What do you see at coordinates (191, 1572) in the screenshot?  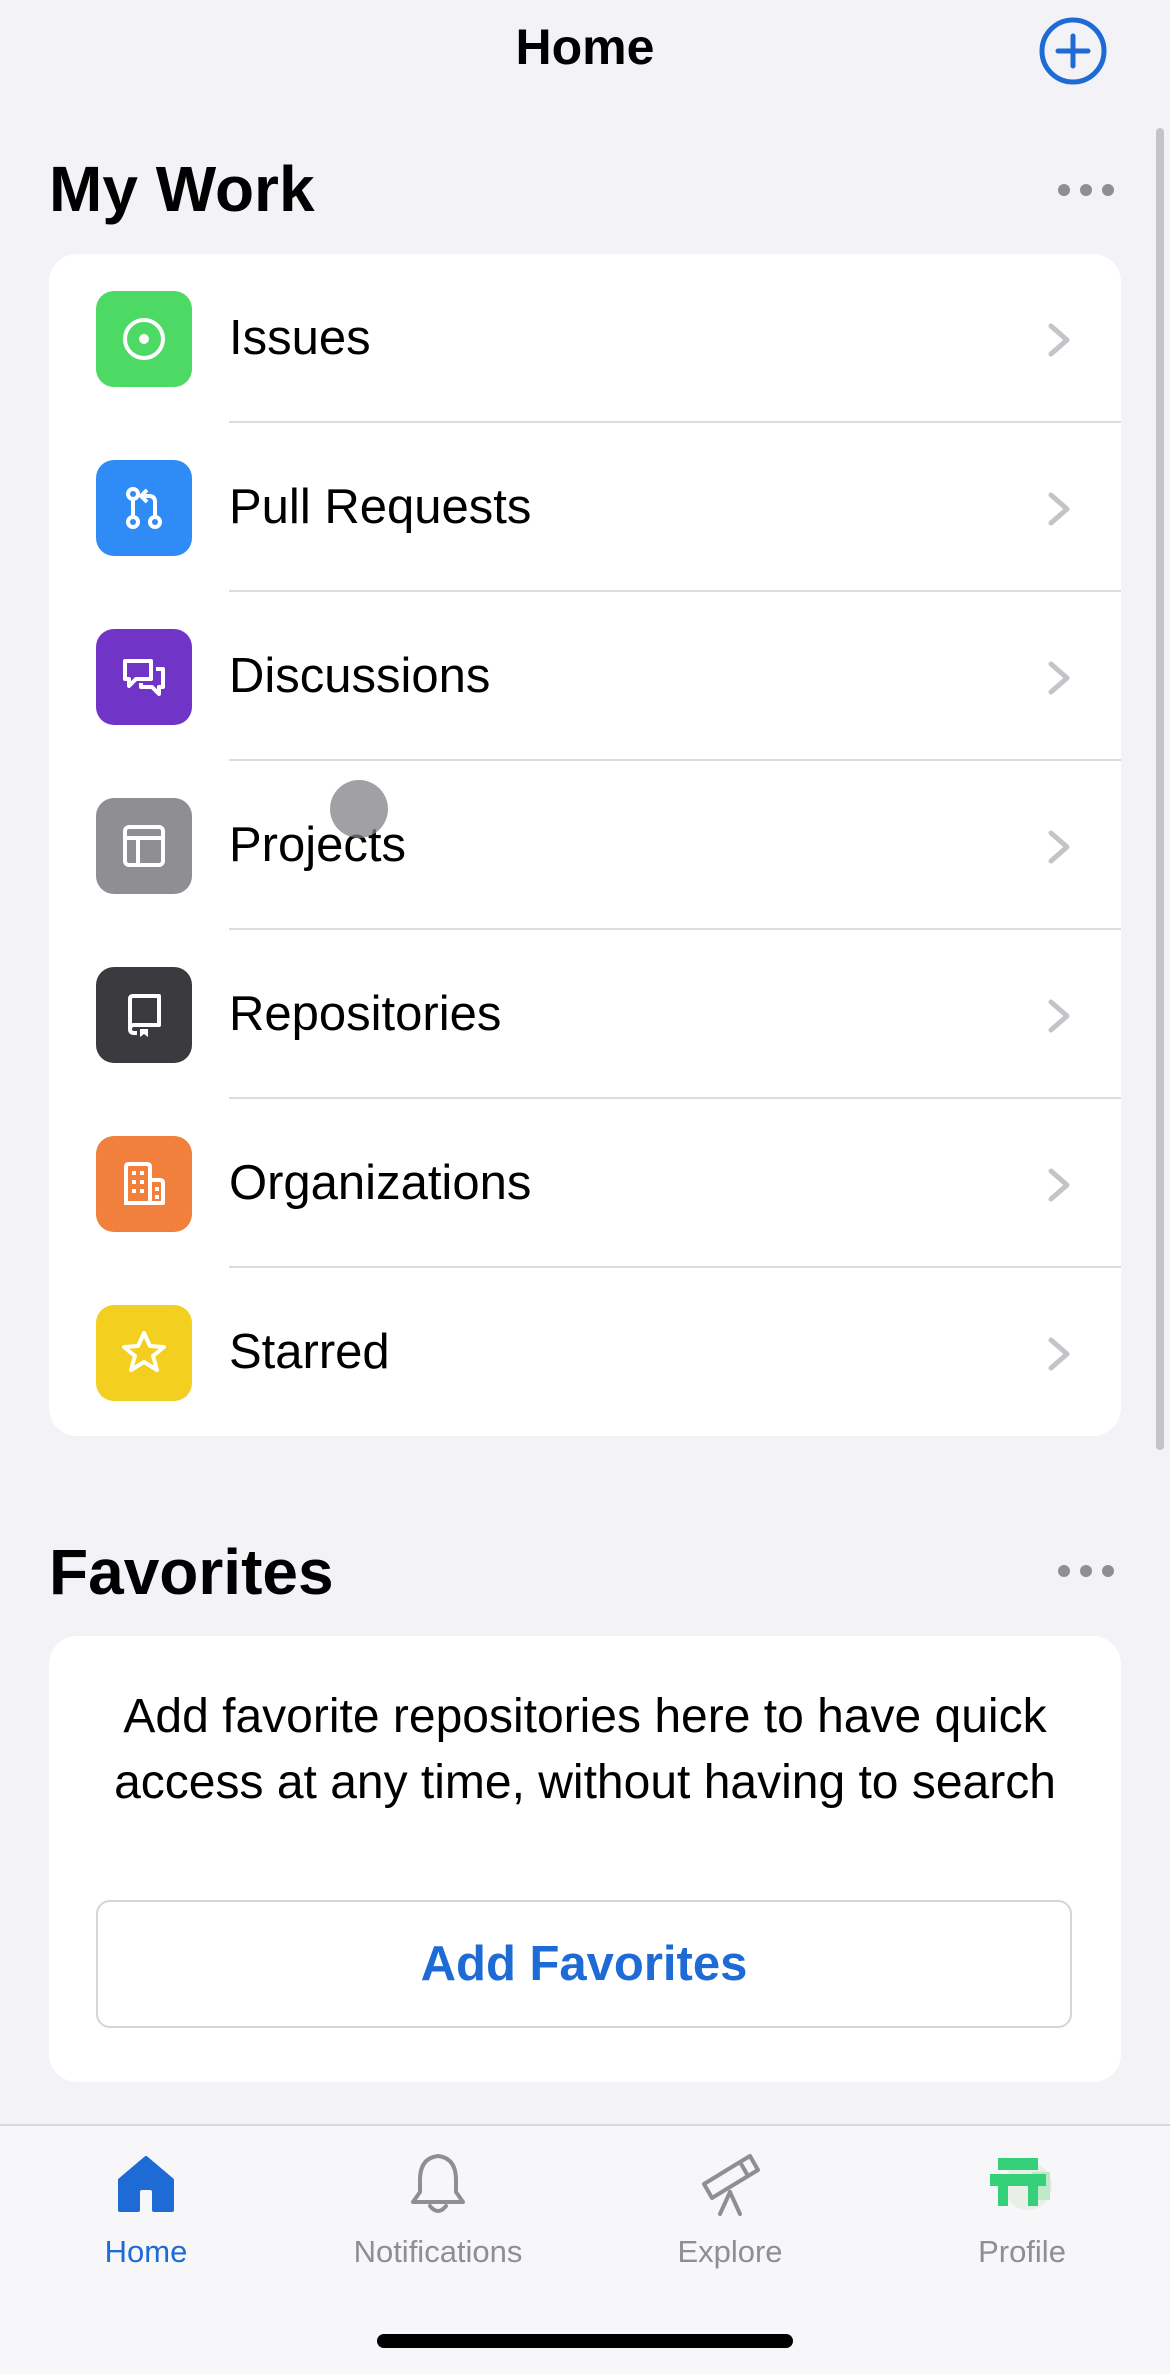 I see `favorites-title: Favorites` at bounding box center [191, 1572].